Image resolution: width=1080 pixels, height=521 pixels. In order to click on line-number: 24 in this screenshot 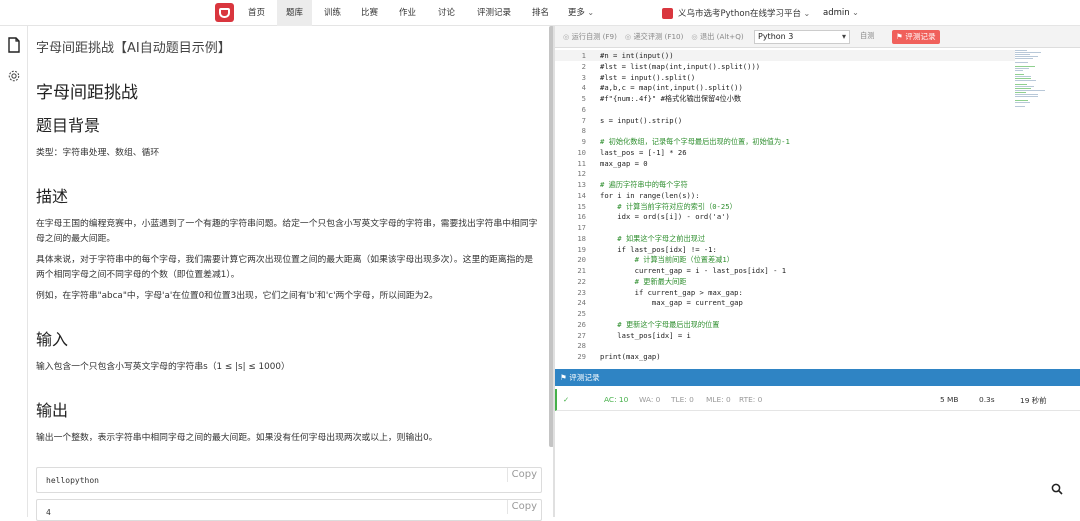, I will do `click(581, 303)`.